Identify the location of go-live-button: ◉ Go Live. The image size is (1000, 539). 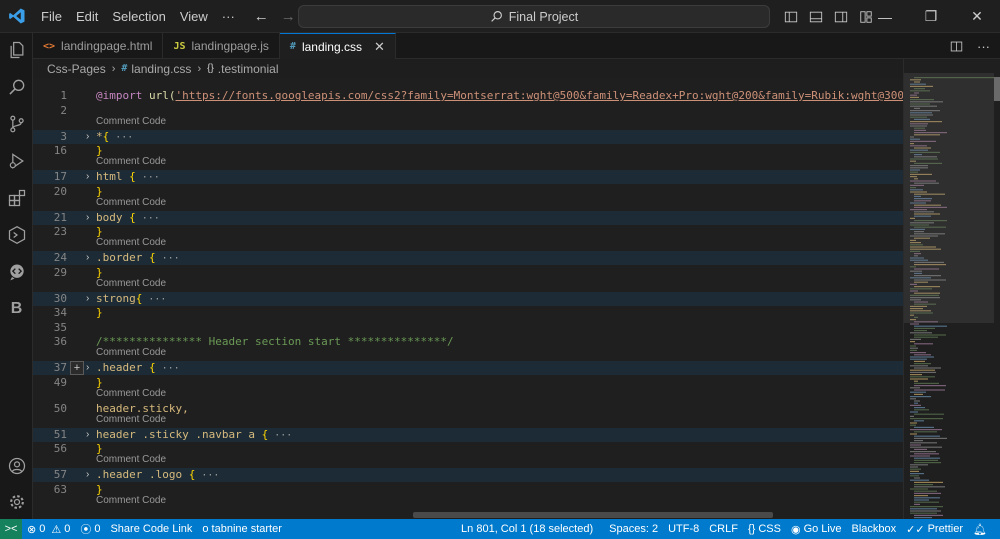
(816, 529).